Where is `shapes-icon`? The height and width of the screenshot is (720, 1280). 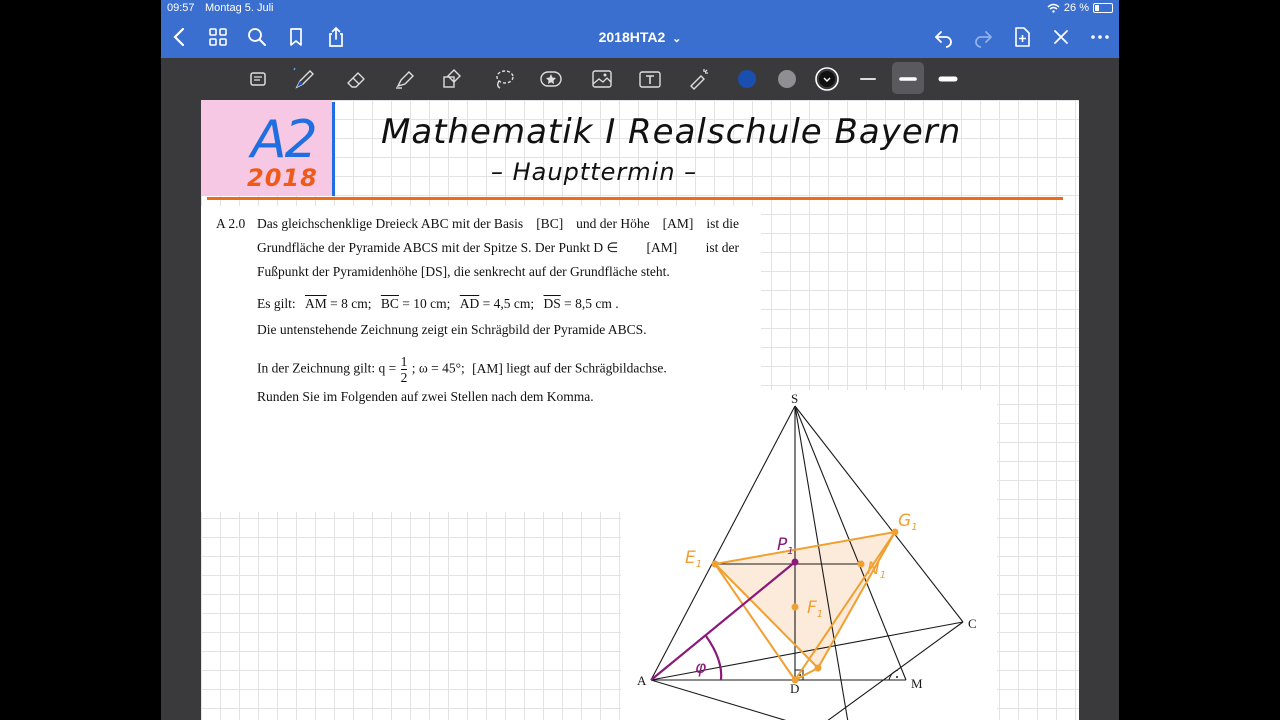 shapes-icon is located at coordinates (453, 79).